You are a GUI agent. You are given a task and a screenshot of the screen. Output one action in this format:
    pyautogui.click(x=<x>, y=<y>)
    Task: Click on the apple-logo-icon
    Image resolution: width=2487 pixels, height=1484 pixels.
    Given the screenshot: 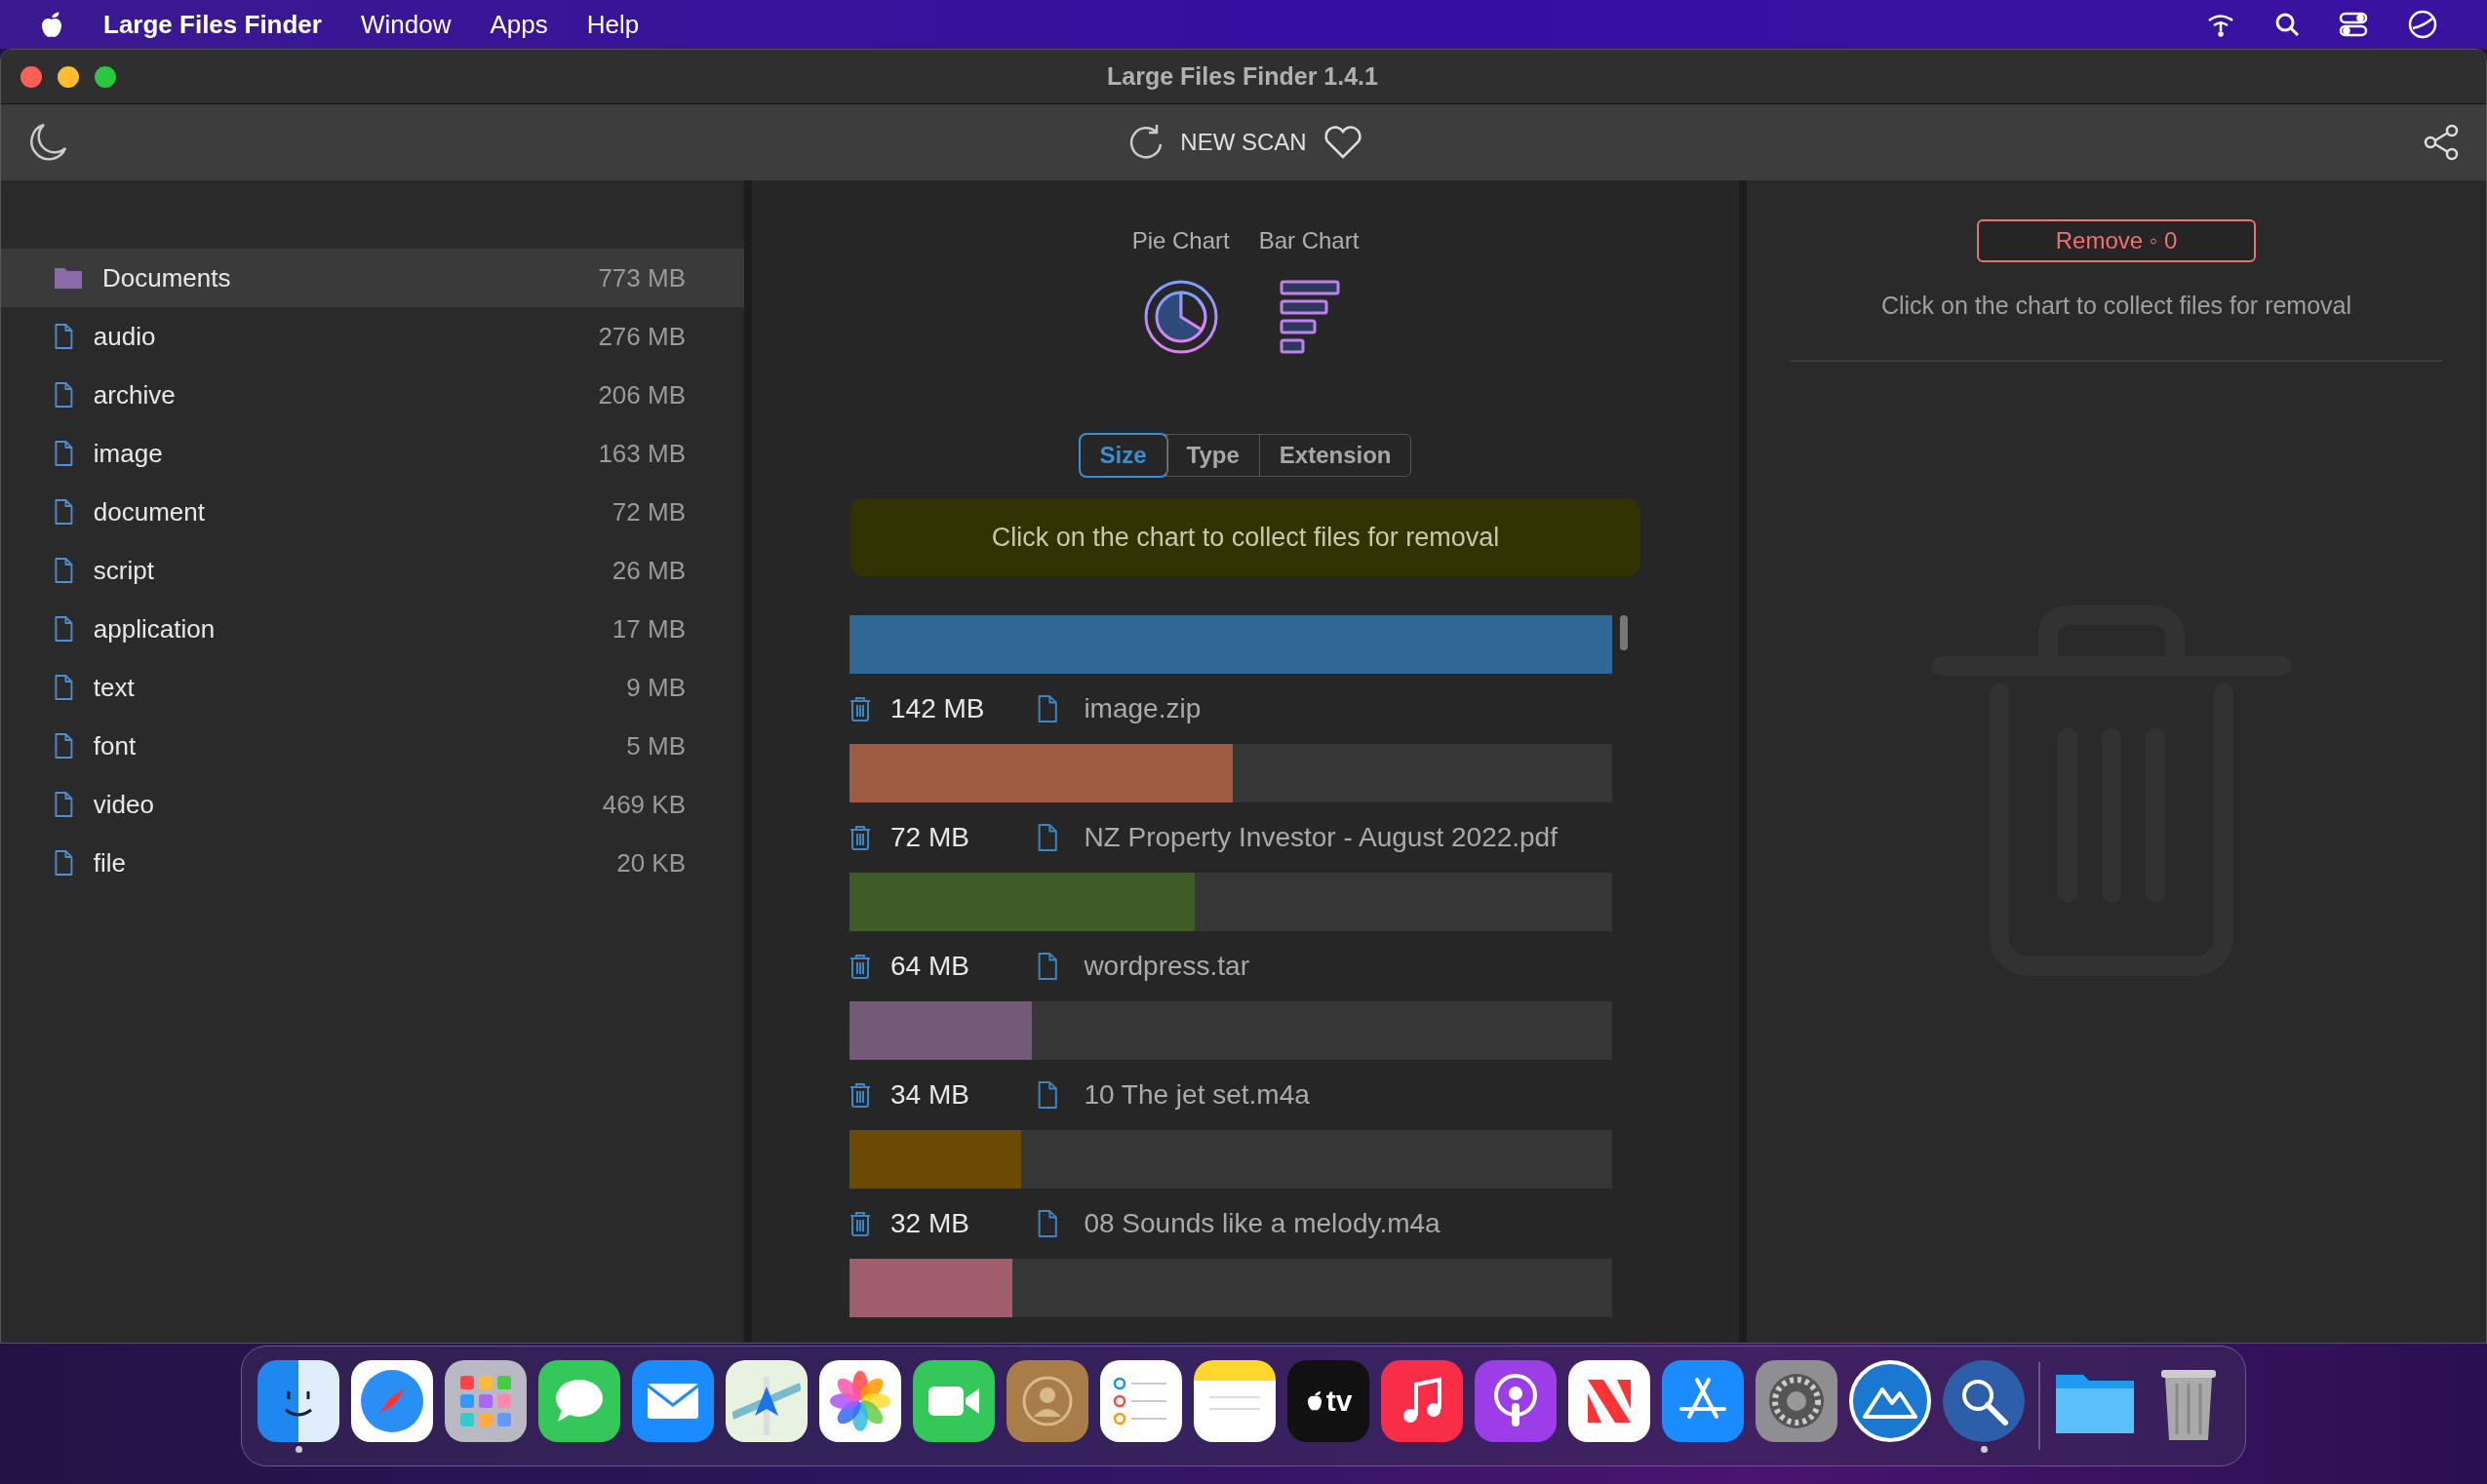 What is the action you would take?
    pyautogui.click(x=52, y=24)
    